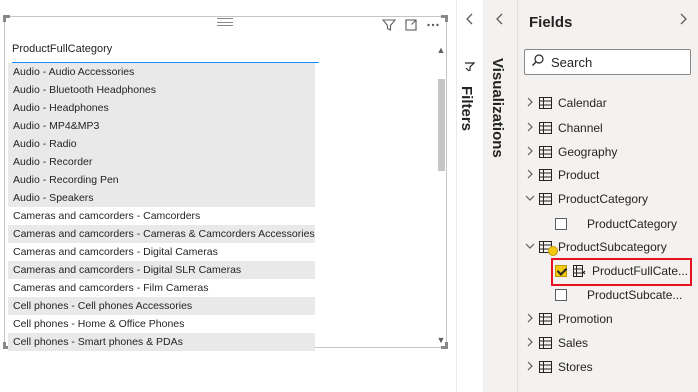 This screenshot has height=392, width=698. What do you see at coordinates (588, 152) in the screenshot?
I see `table-name: Geography` at bounding box center [588, 152].